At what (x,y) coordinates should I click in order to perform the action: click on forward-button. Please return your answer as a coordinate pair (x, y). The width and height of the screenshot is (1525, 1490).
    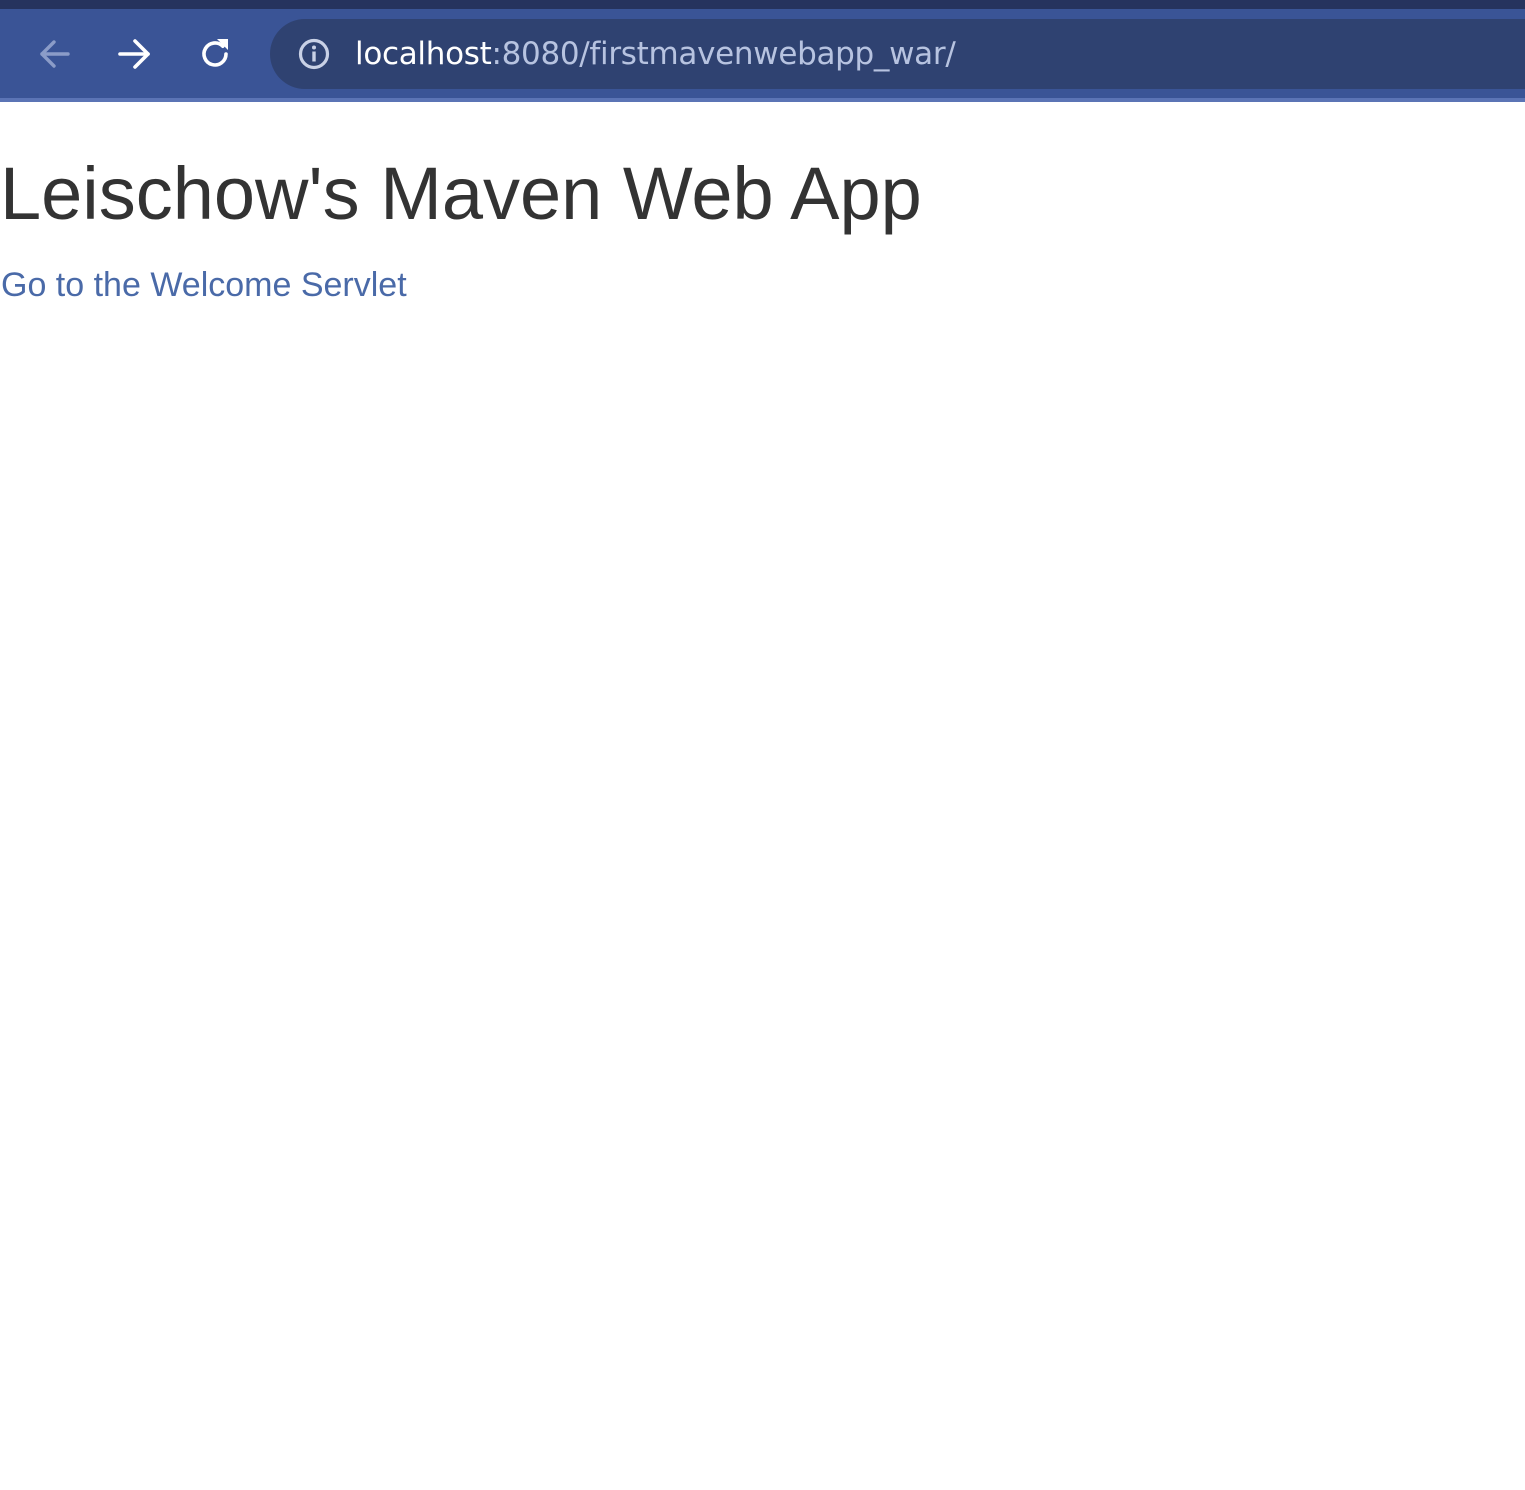
    Looking at the image, I should click on (135, 54).